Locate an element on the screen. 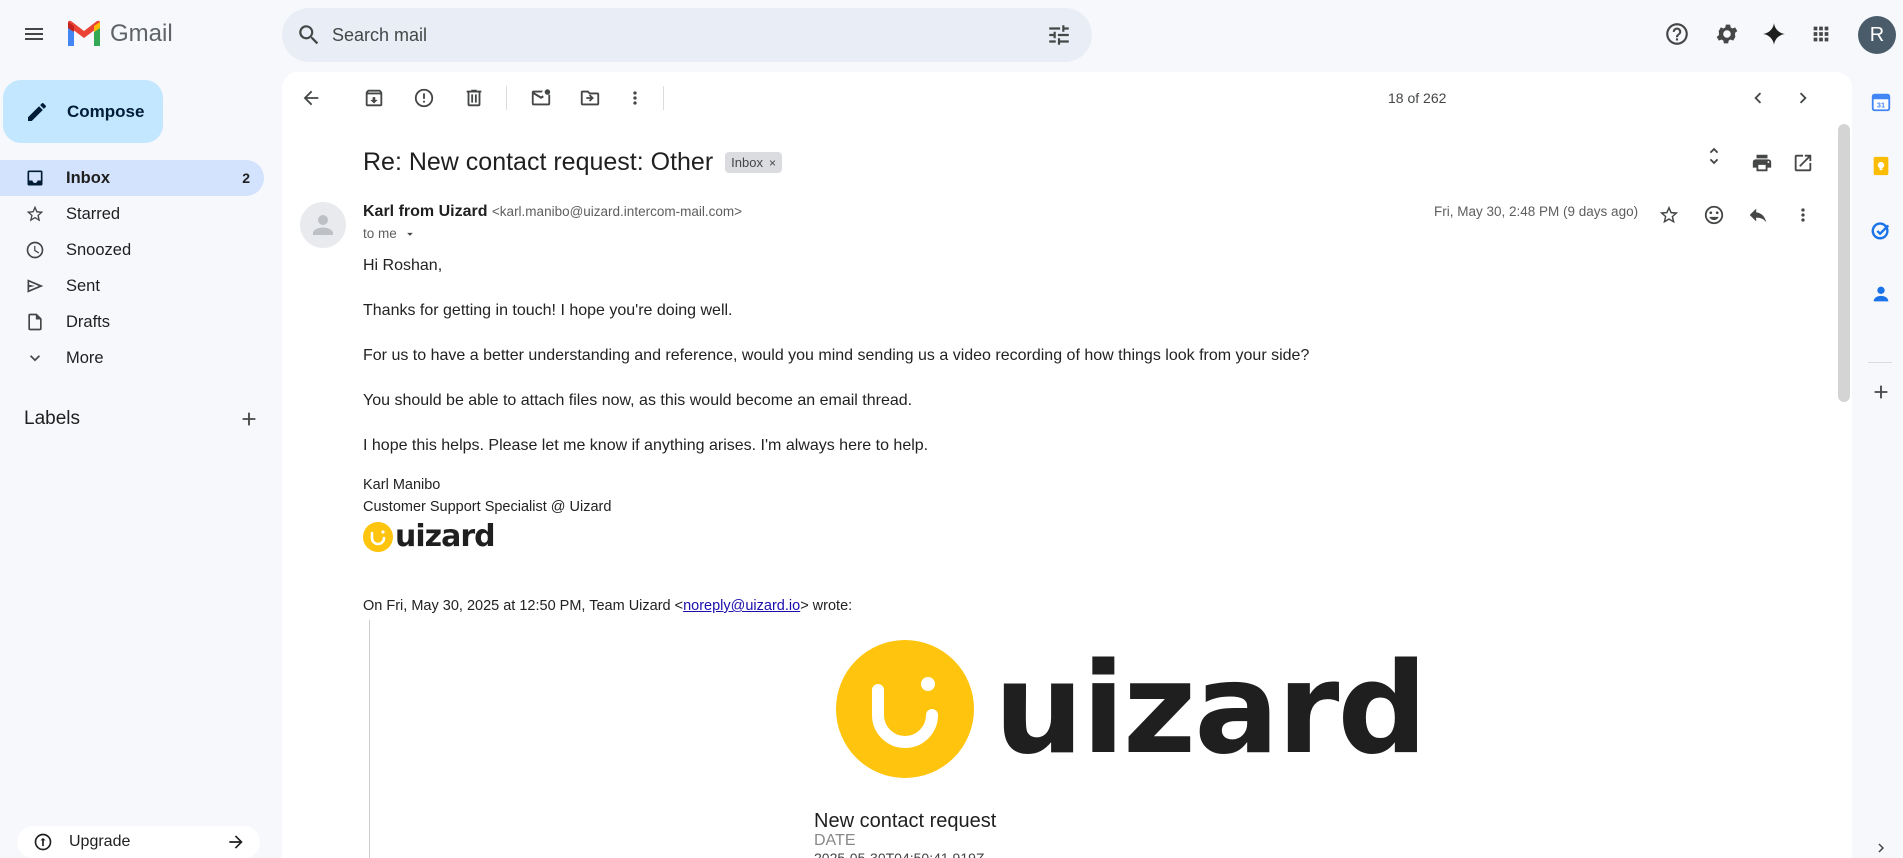 The height and width of the screenshot is (858, 1903). caret-down-icon is located at coordinates (409, 234).